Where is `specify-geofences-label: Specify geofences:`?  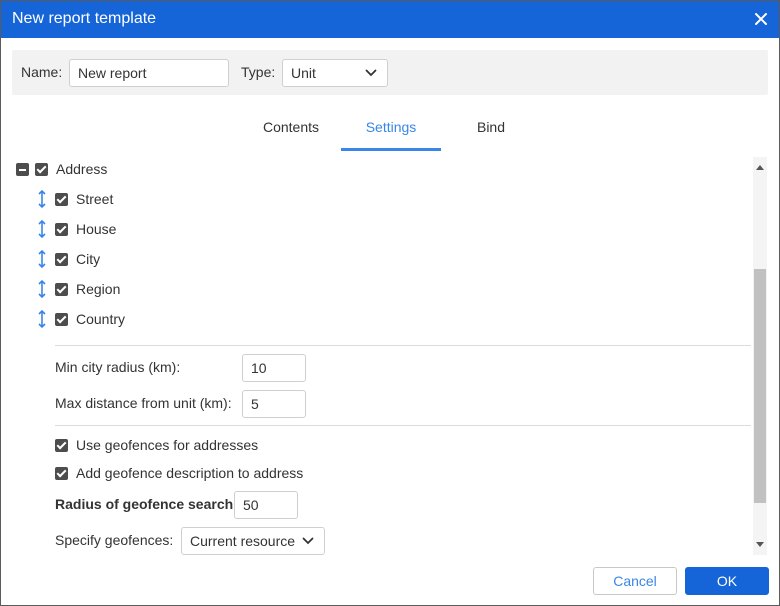 specify-geofences-label: Specify geofences: is located at coordinates (114, 540).